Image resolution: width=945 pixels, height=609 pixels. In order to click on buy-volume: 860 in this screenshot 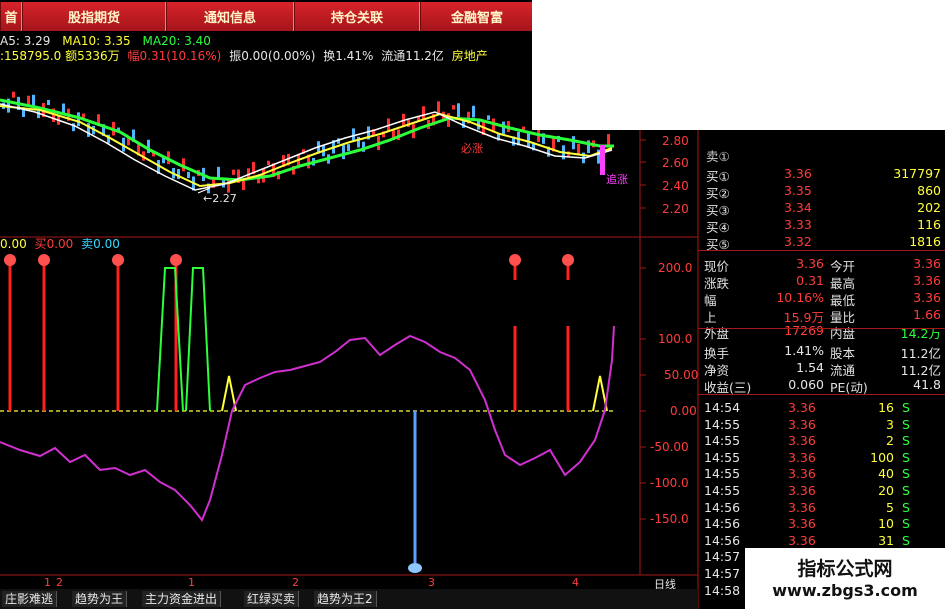, I will do `click(929, 190)`.